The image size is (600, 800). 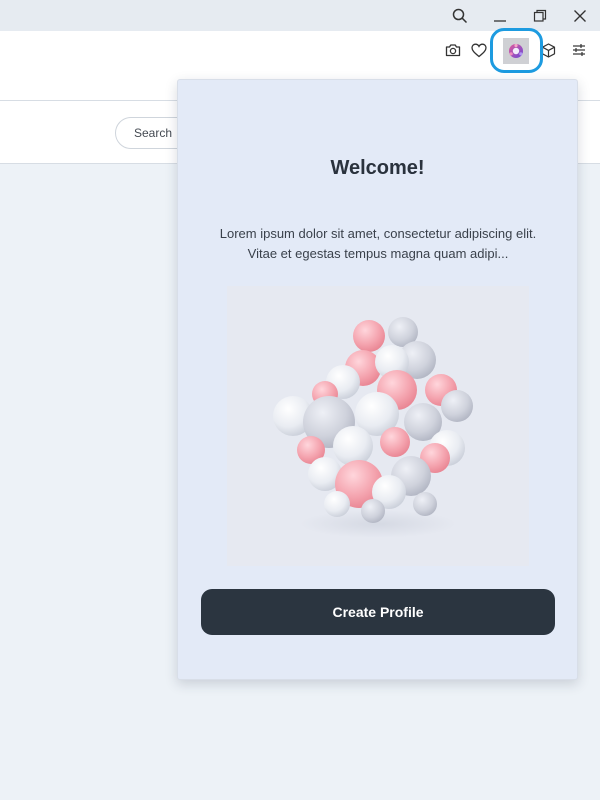 I want to click on cube-icon, so click(x=548, y=50).